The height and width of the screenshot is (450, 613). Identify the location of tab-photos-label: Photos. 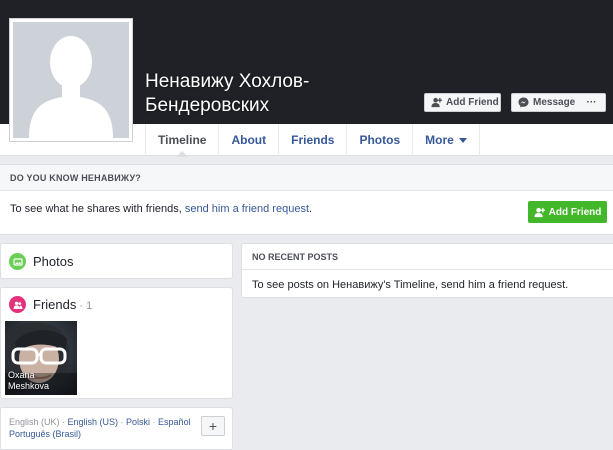
(380, 140).